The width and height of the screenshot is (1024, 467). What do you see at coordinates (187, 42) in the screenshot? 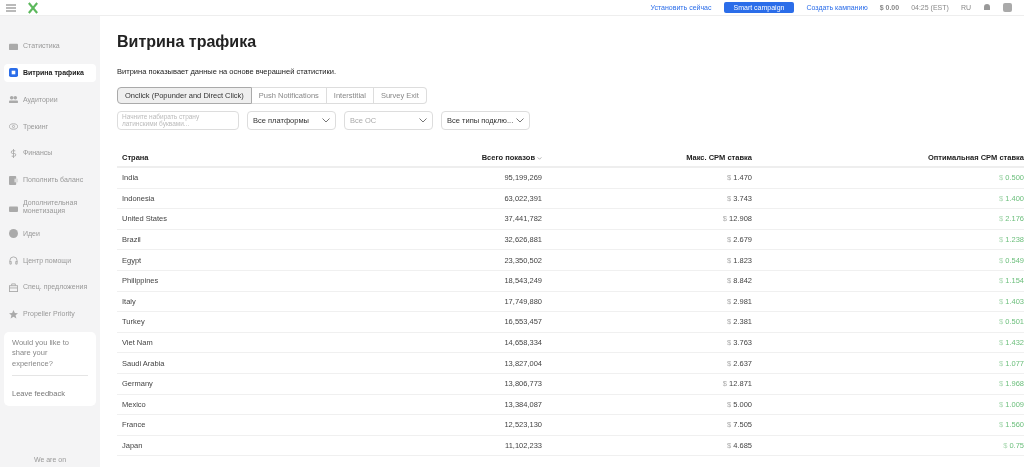
I see `page-title: Витрина трафика` at bounding box center [187, 42].